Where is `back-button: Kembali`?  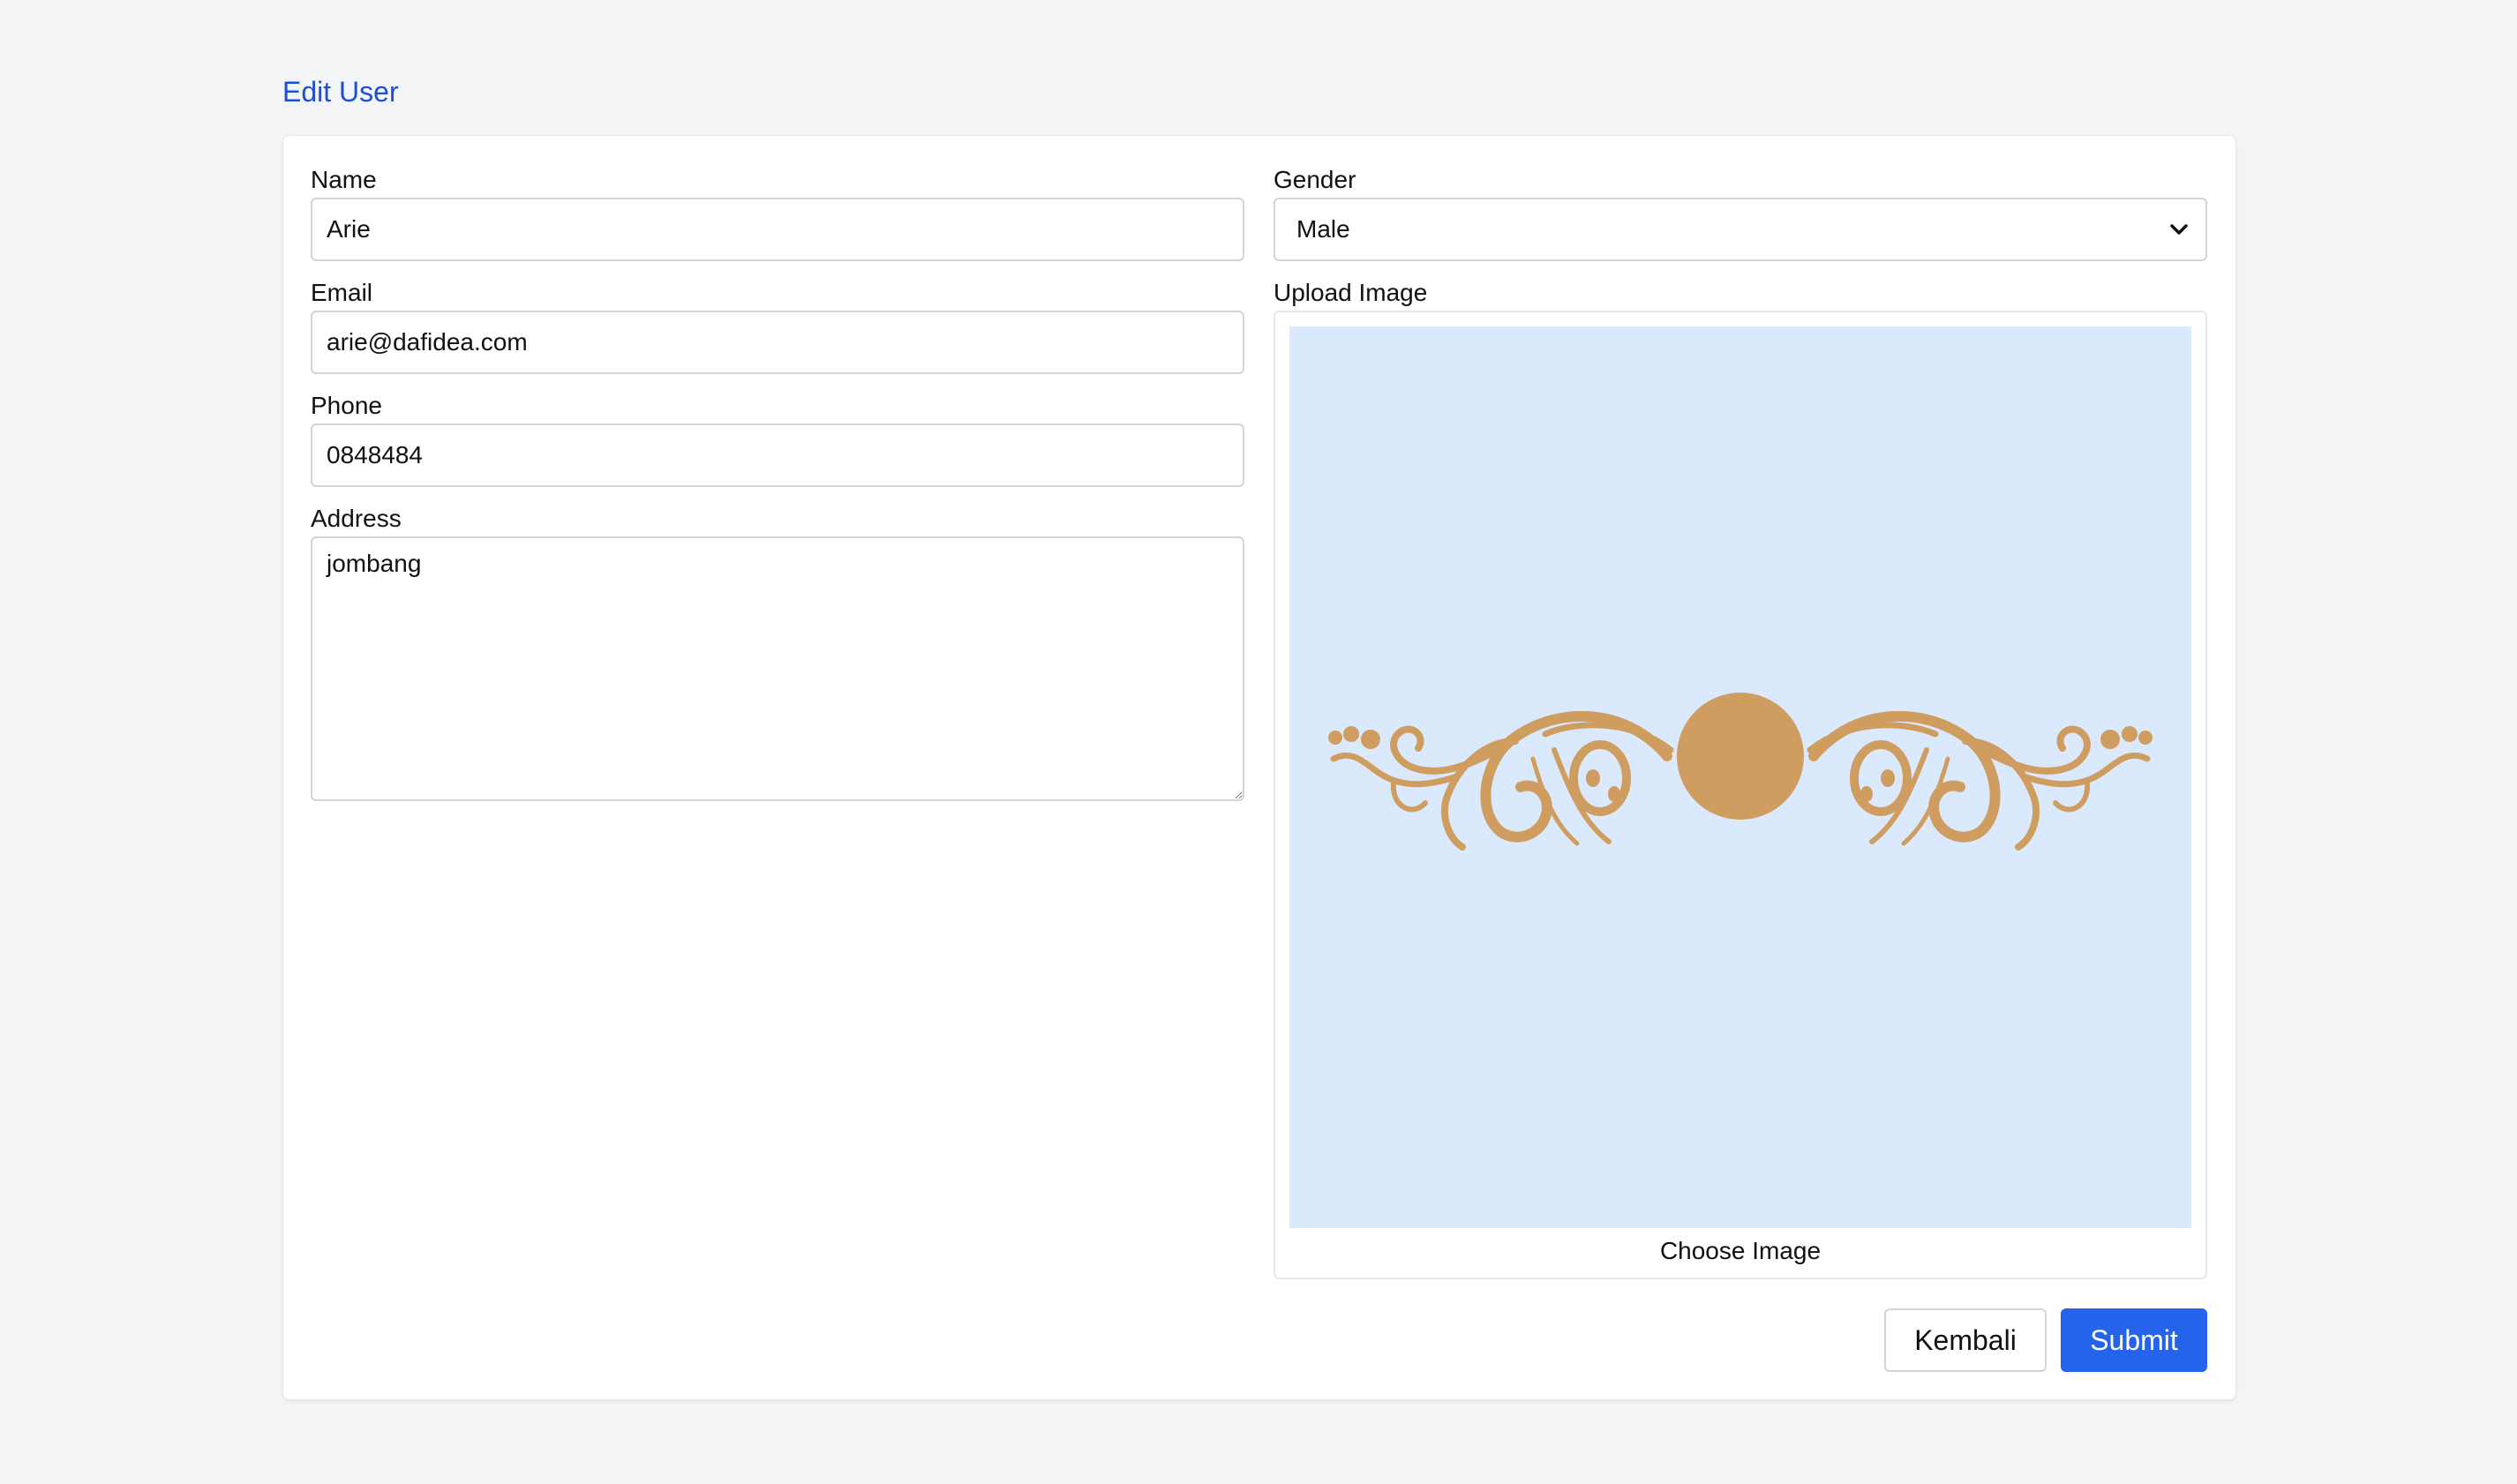 back-button: Kembali is located at coordinates (1966, 1340).